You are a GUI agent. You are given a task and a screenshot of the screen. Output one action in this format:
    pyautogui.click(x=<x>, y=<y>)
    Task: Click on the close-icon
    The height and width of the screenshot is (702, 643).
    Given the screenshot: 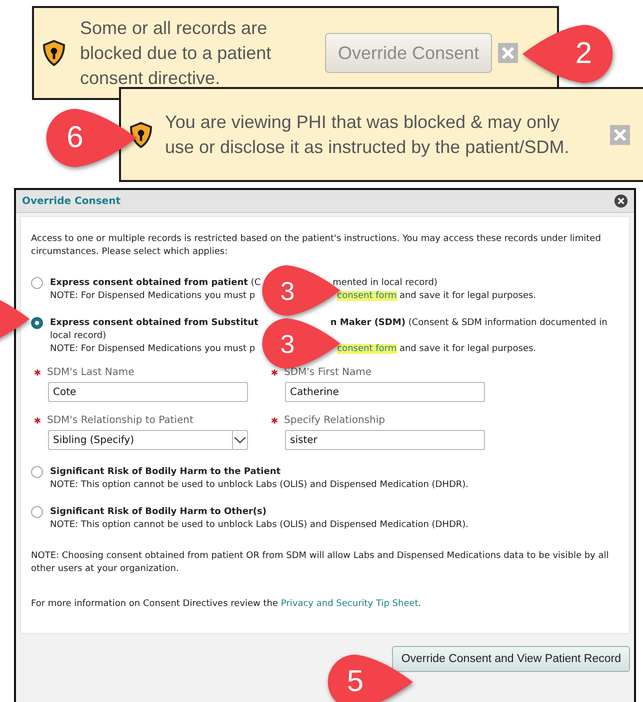 What is the action you would take?
    pyautogui.click(x=621, y=201)
    